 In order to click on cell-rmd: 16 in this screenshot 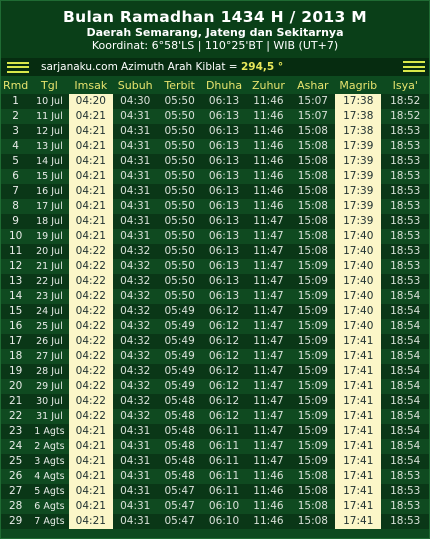, I will do `click(16, 326)`.